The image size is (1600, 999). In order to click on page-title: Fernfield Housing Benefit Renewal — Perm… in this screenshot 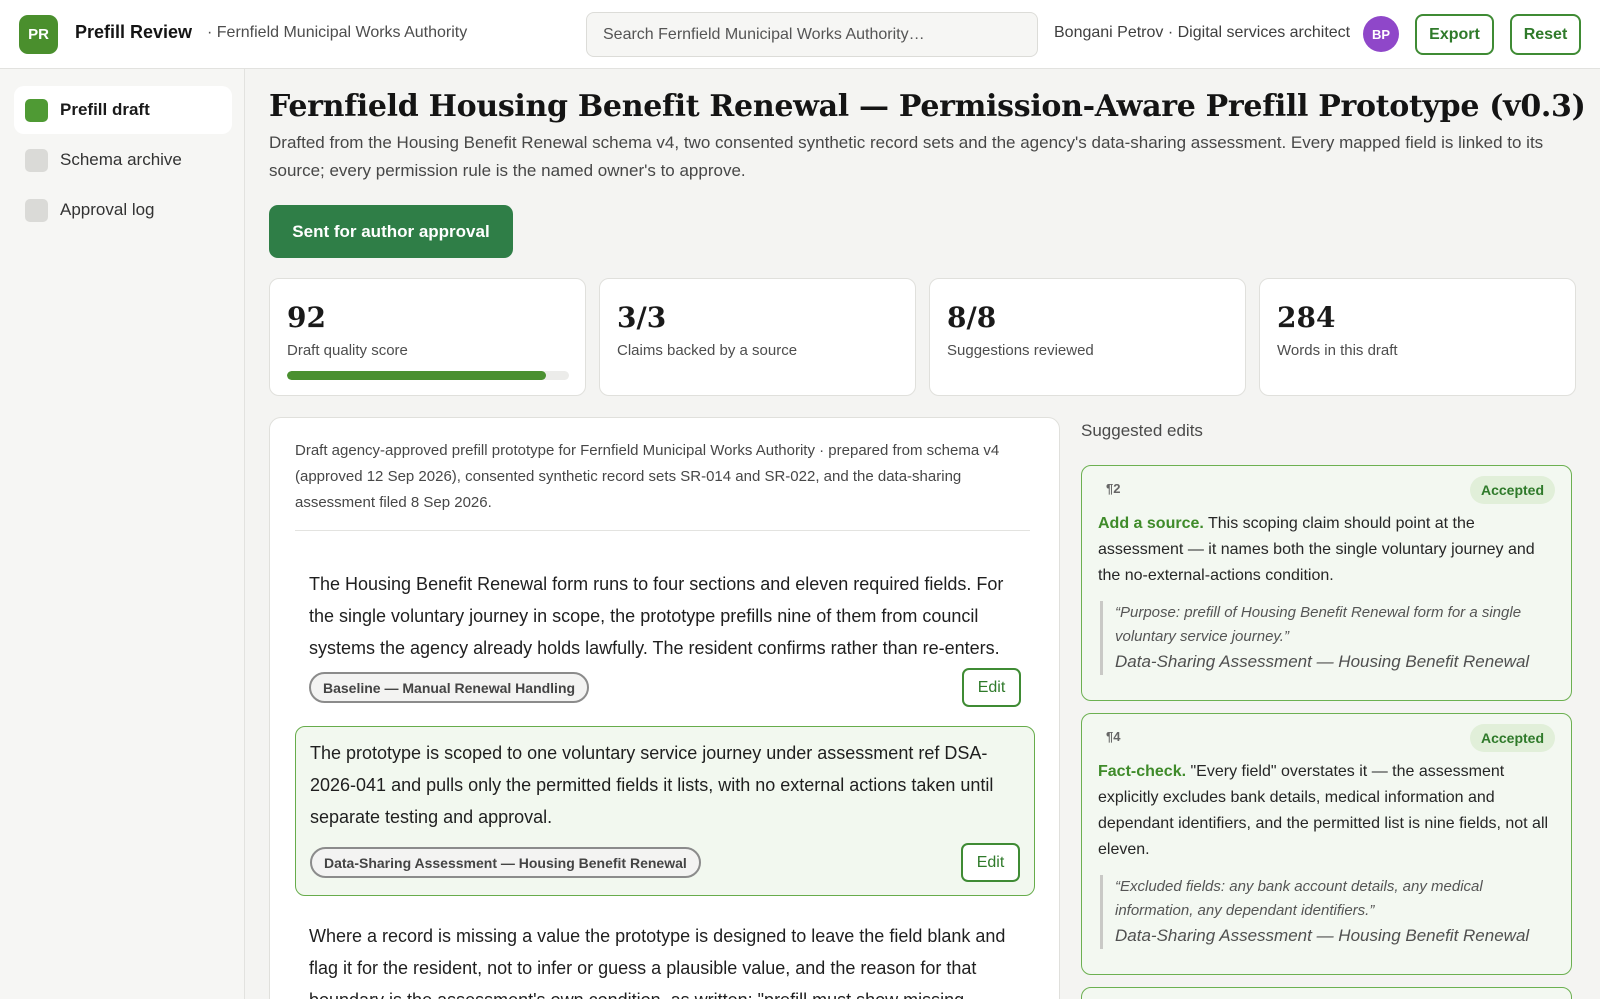, I will do `click(927, 106)`.